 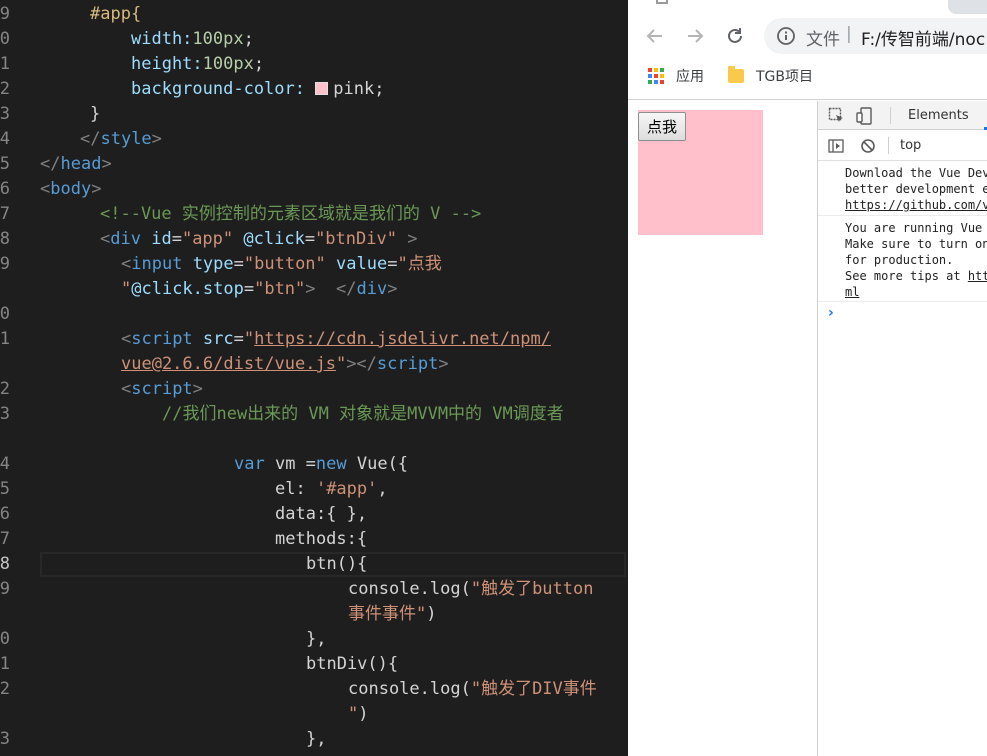 I want to click on keyword: new, so click(x=331, y=464).